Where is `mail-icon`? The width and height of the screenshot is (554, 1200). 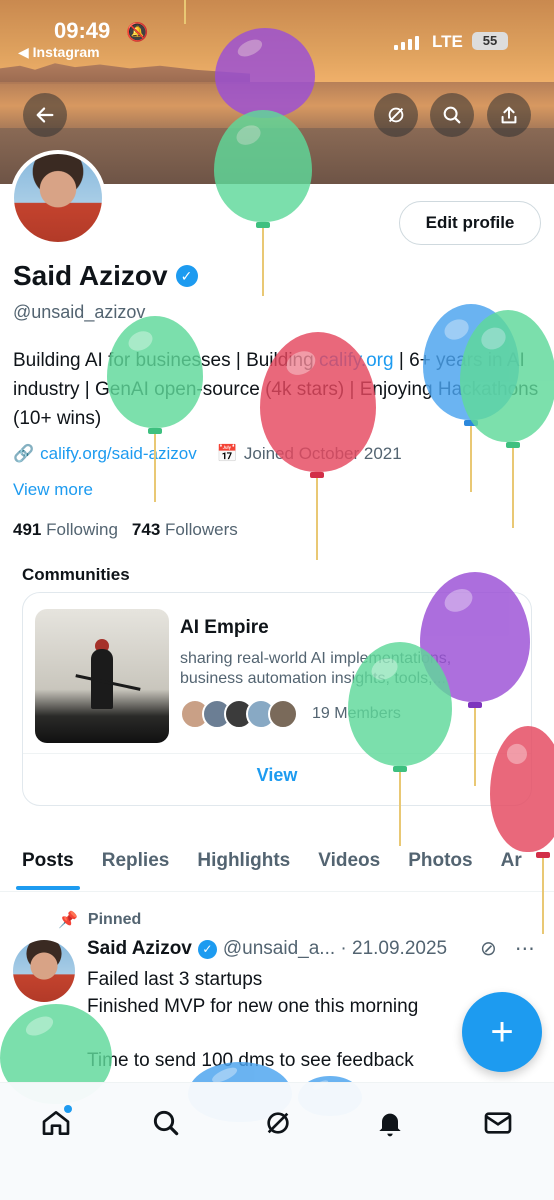 mail-icon is located at coordinates (498, 1123).